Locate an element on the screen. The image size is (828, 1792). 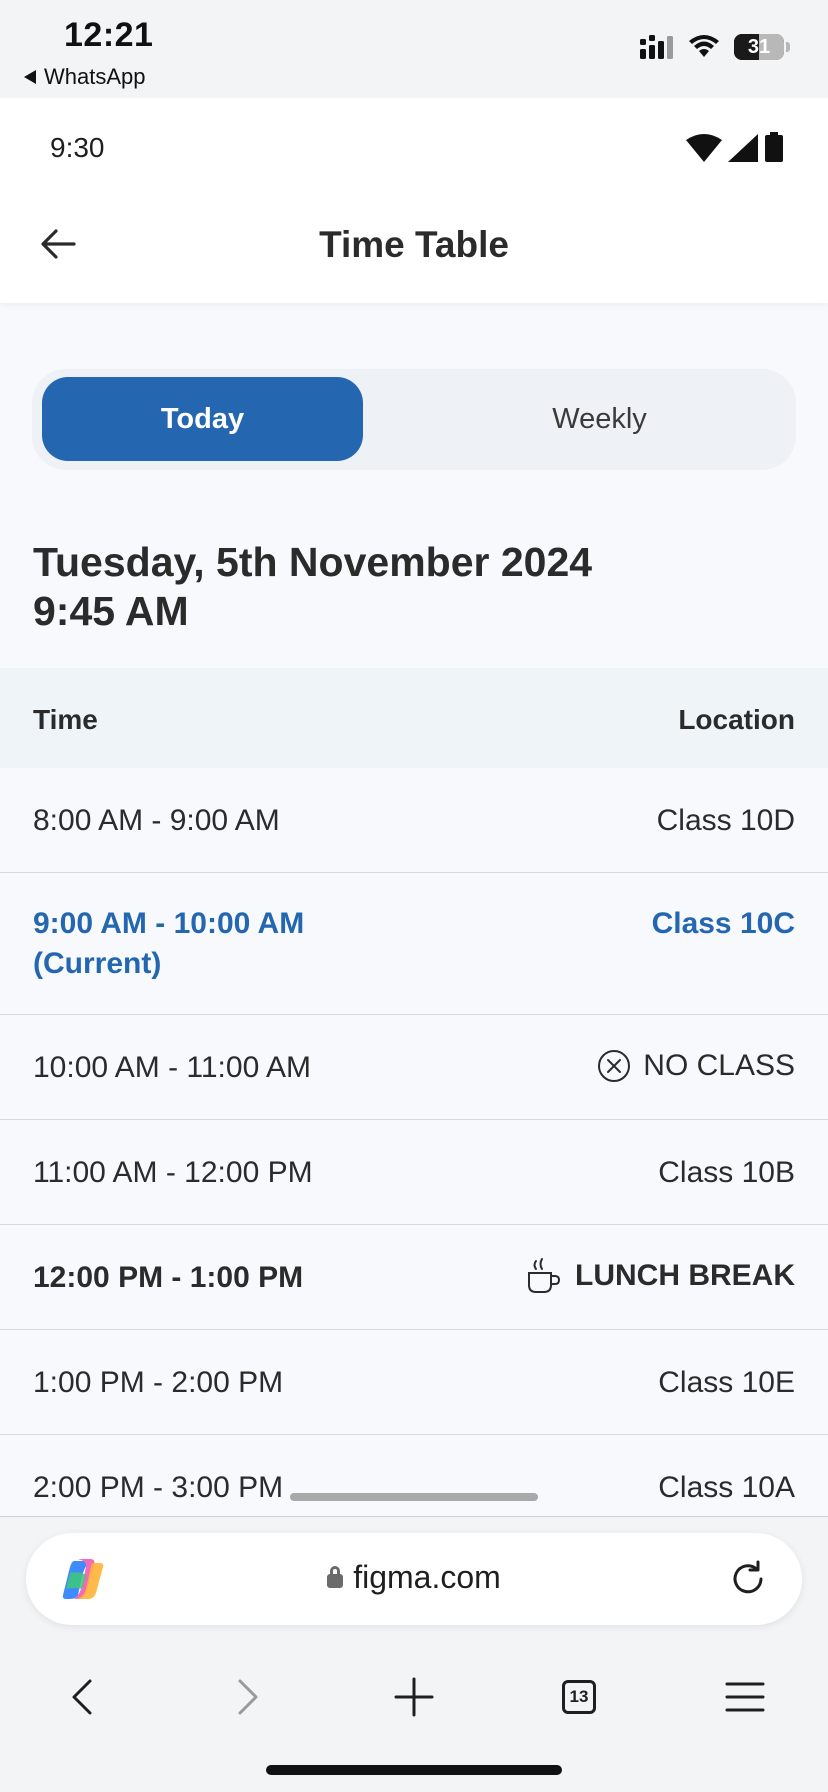
cellular-signal-icon is located at coordinates (656, 47).